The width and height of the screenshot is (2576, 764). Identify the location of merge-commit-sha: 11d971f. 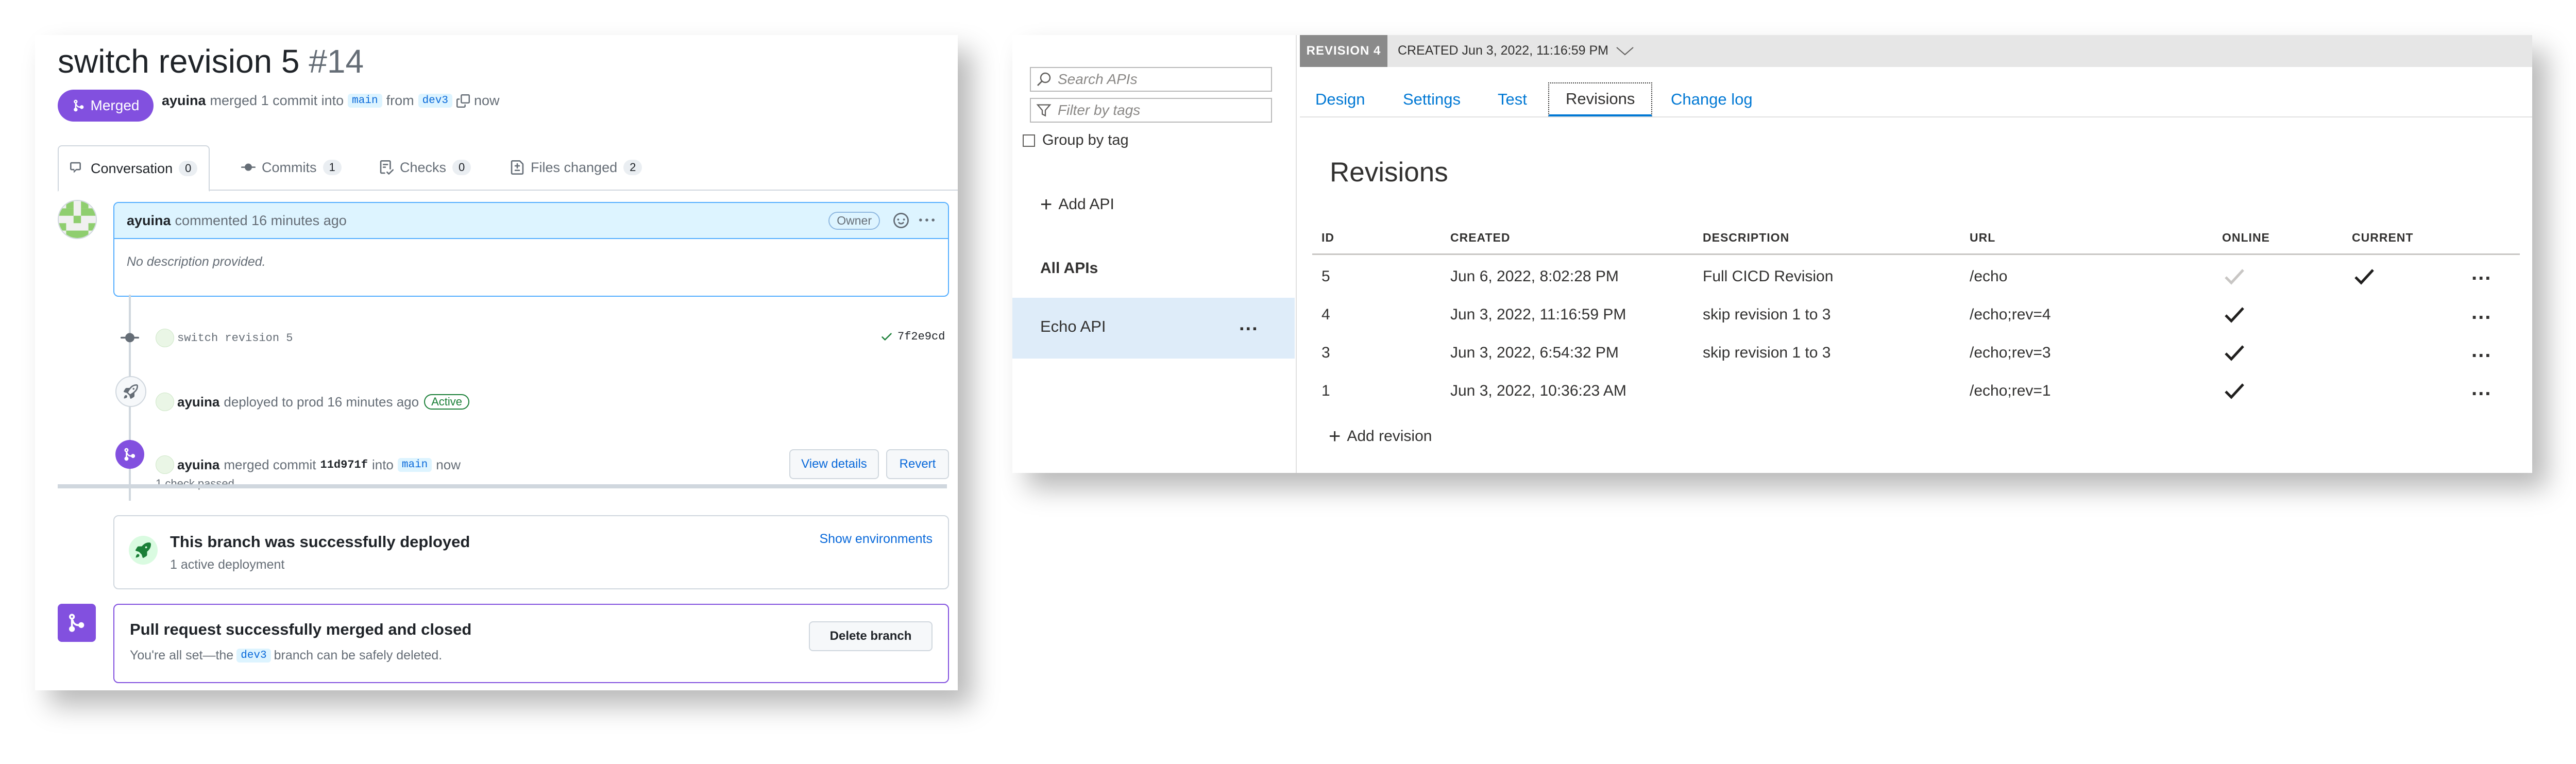
(344, 465).